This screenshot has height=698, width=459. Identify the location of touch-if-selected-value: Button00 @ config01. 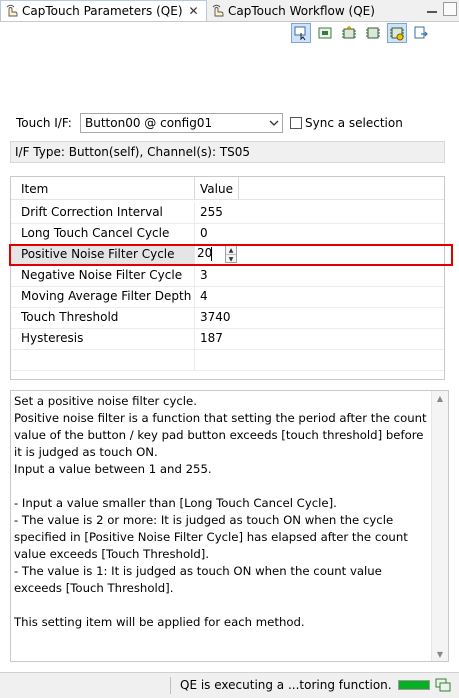
(149, 123).